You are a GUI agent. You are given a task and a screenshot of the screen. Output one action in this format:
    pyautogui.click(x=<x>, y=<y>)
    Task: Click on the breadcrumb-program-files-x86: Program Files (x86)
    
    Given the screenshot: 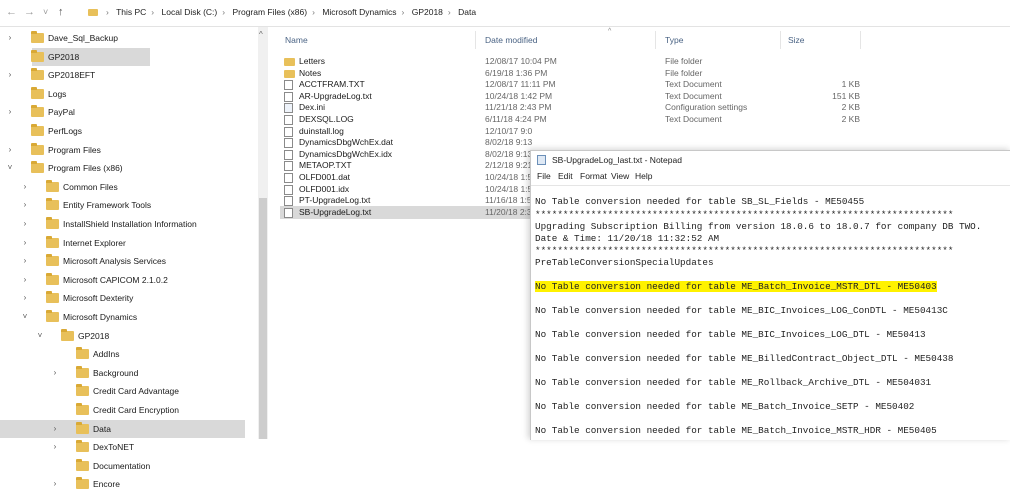 What is the action you would take?
    pyautogui.click(x=269, y=12)
    